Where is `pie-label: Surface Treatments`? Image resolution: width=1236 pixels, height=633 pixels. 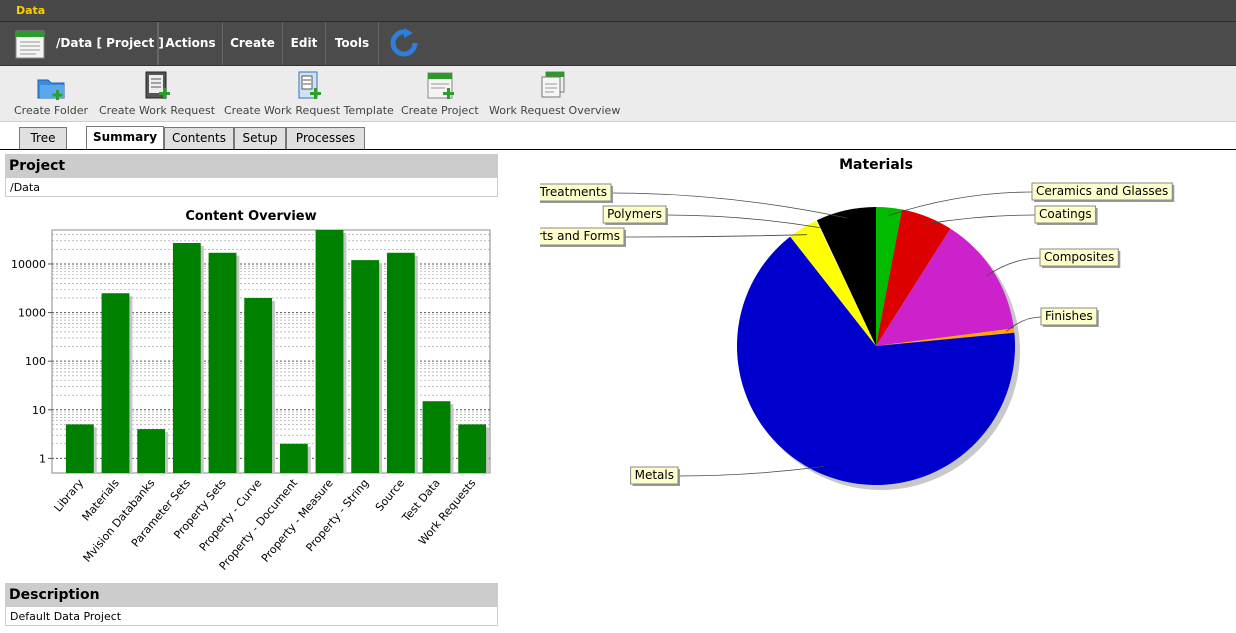 pie-label: Surface Treatments is located at coordinates (573, 192).